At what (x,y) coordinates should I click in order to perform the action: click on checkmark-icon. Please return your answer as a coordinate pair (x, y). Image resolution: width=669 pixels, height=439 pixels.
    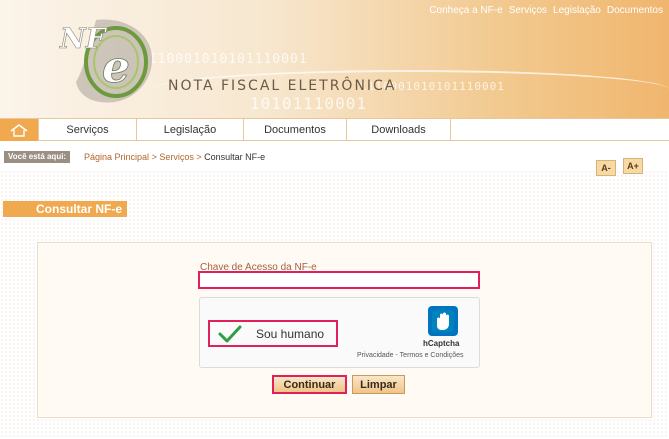
    Looking at the image, I should click on (230, 333).